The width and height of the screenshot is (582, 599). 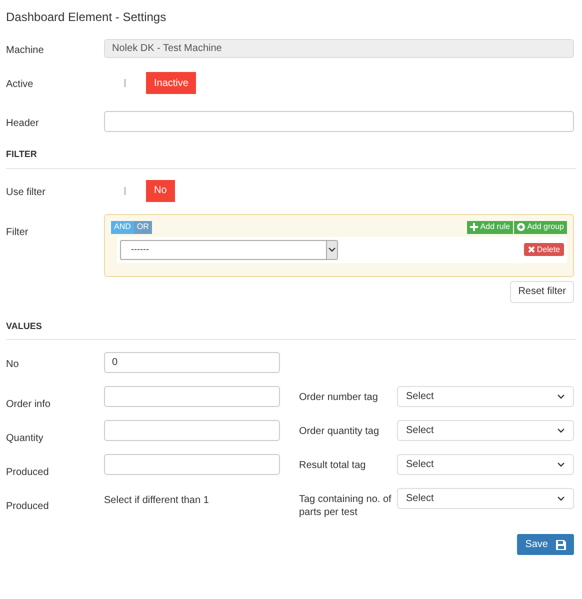 I want to click on field-label: Machine, so click(x=25, y=50).